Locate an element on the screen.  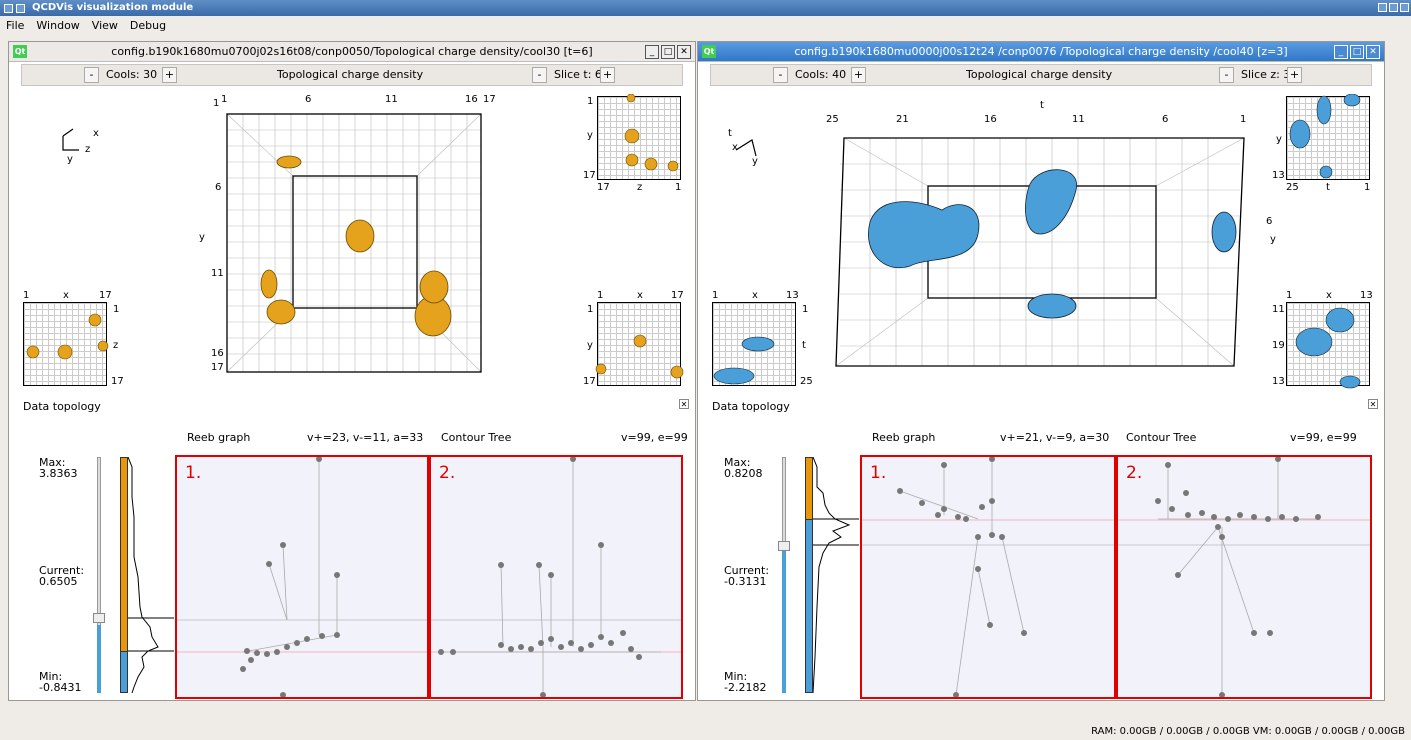
min-value: -2.2182 is located at coordinates (745, 687).